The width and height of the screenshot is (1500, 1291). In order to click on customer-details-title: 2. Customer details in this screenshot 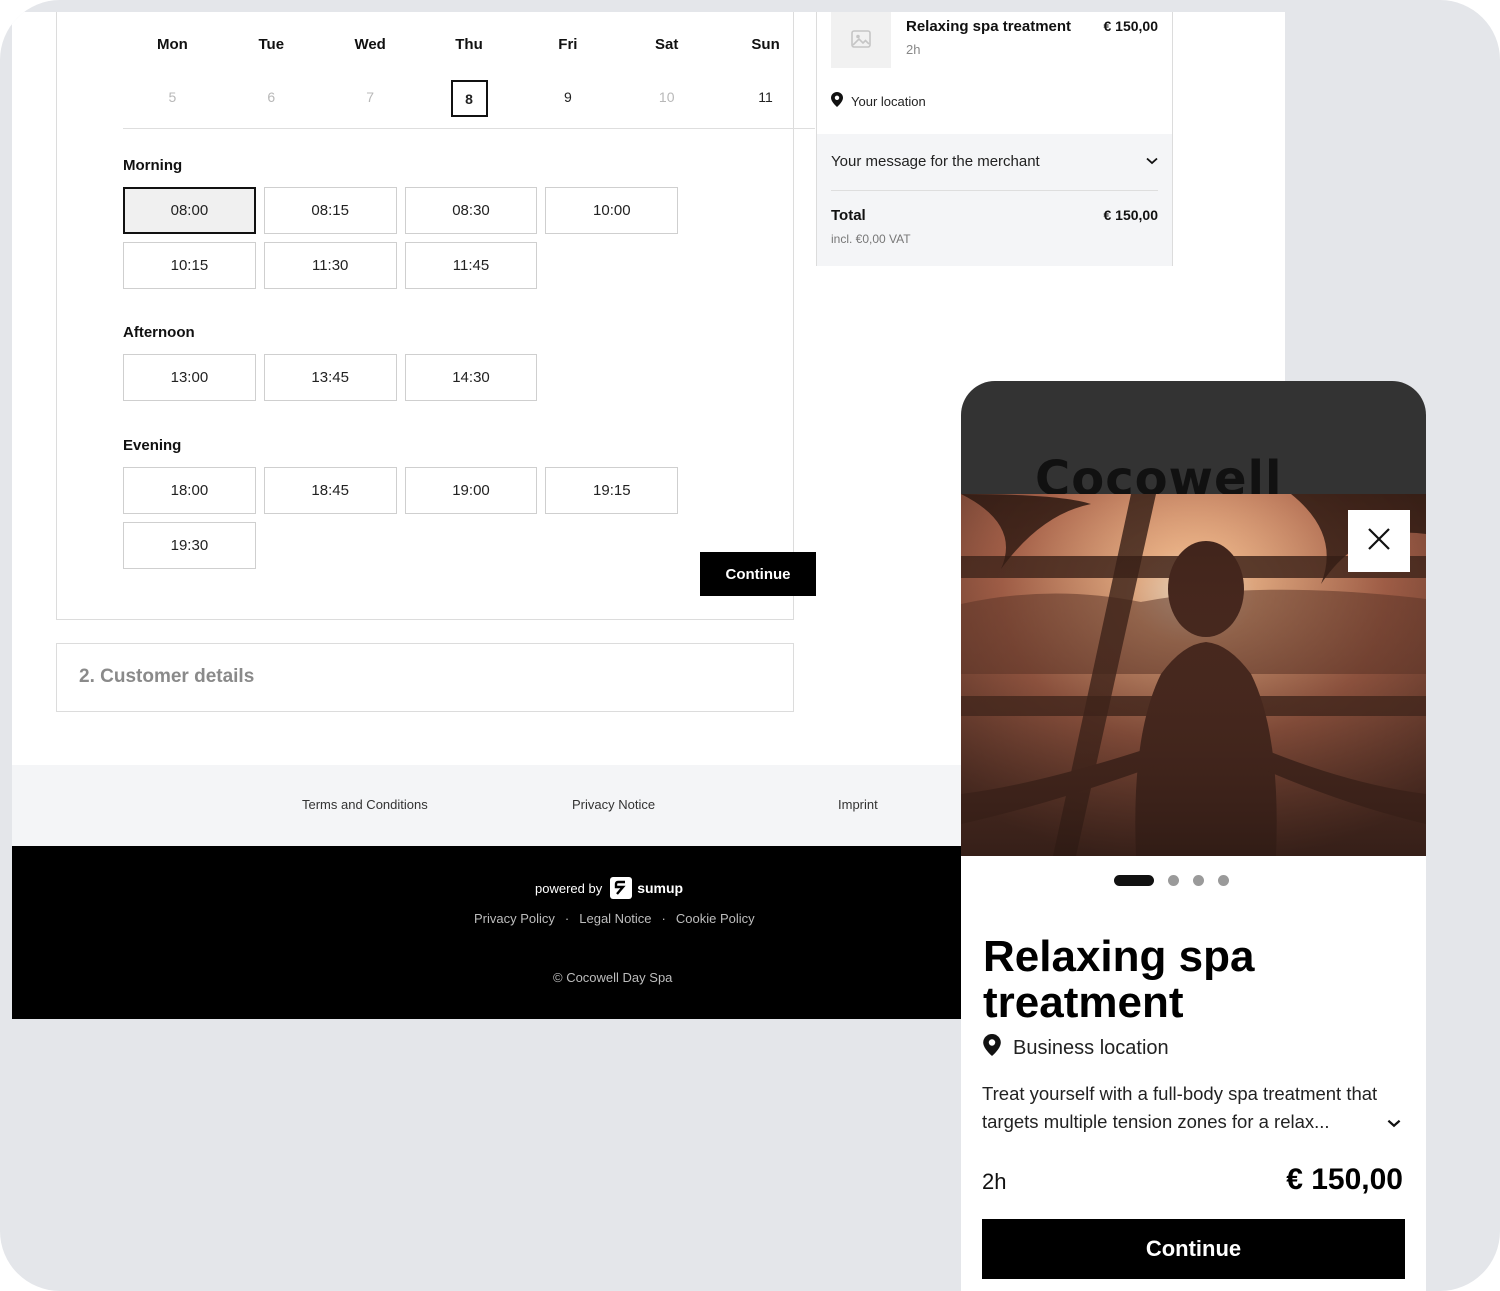, I will do `click(167, 676)`.